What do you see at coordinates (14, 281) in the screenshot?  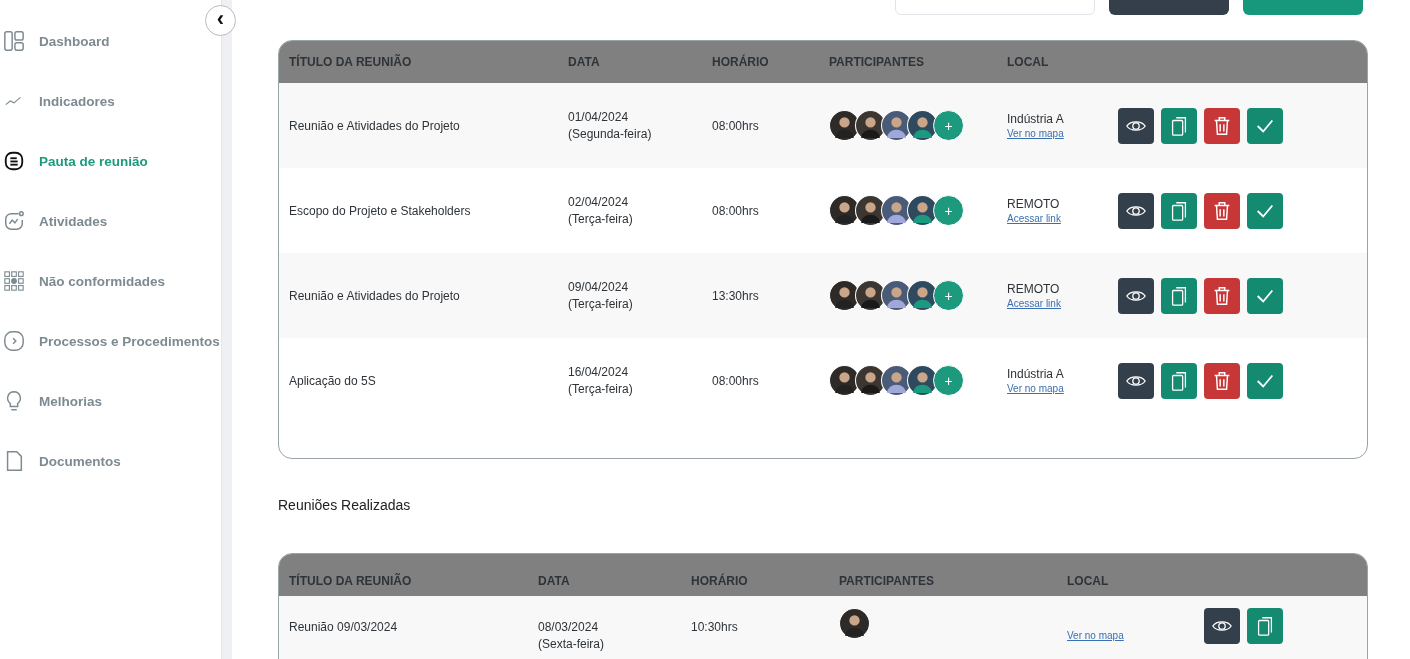 I see `grid-icon` at bounding box center [14, 281].